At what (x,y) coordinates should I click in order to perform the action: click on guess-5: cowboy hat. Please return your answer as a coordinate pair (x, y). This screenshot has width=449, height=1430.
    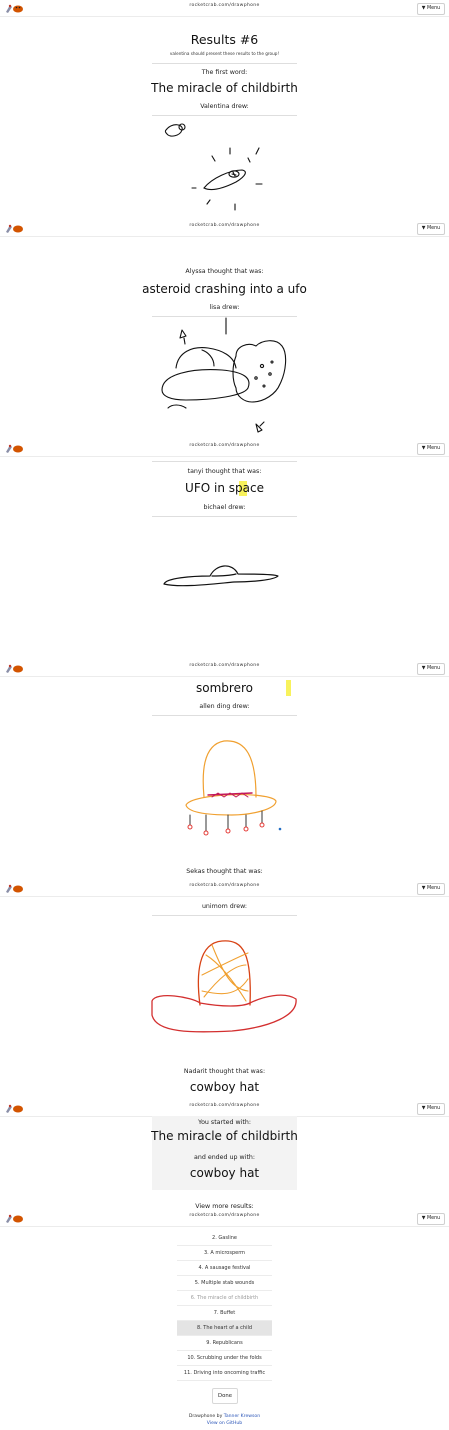
    Looking at the image, I should click on (224, 1087).